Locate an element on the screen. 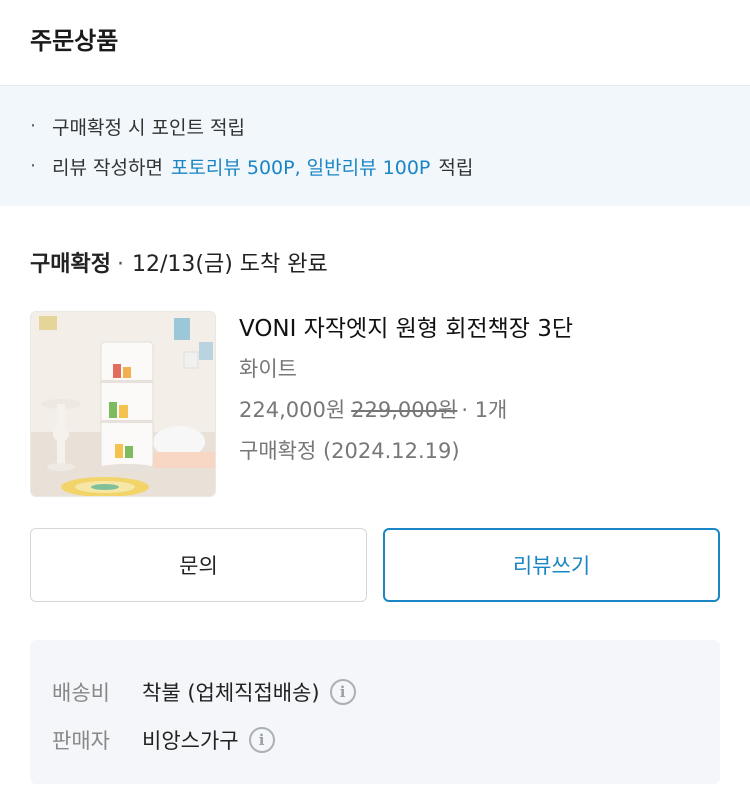 Image resolution: width=750 pixels, height=799 pixels. product-option: 화이트 is located at coordinates (268, 369).